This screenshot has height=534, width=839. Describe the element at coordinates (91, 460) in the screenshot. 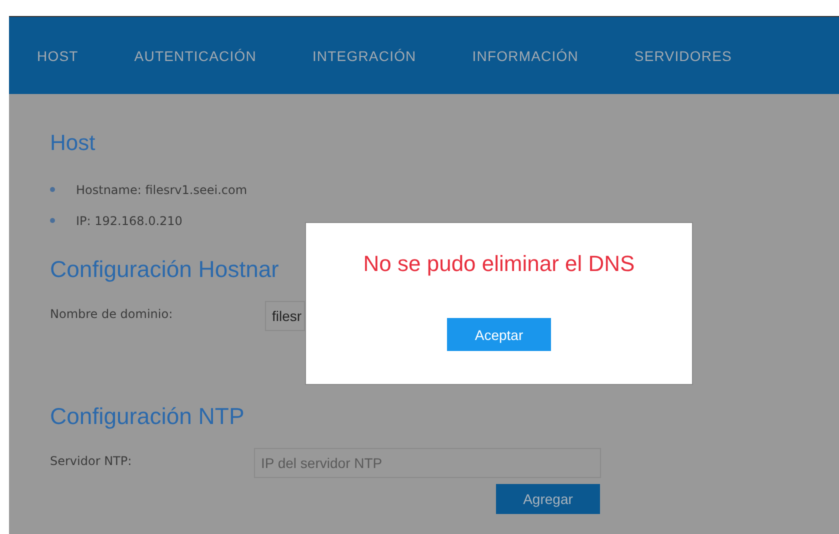

I see `field-label: Servidor NTP:` at that location.